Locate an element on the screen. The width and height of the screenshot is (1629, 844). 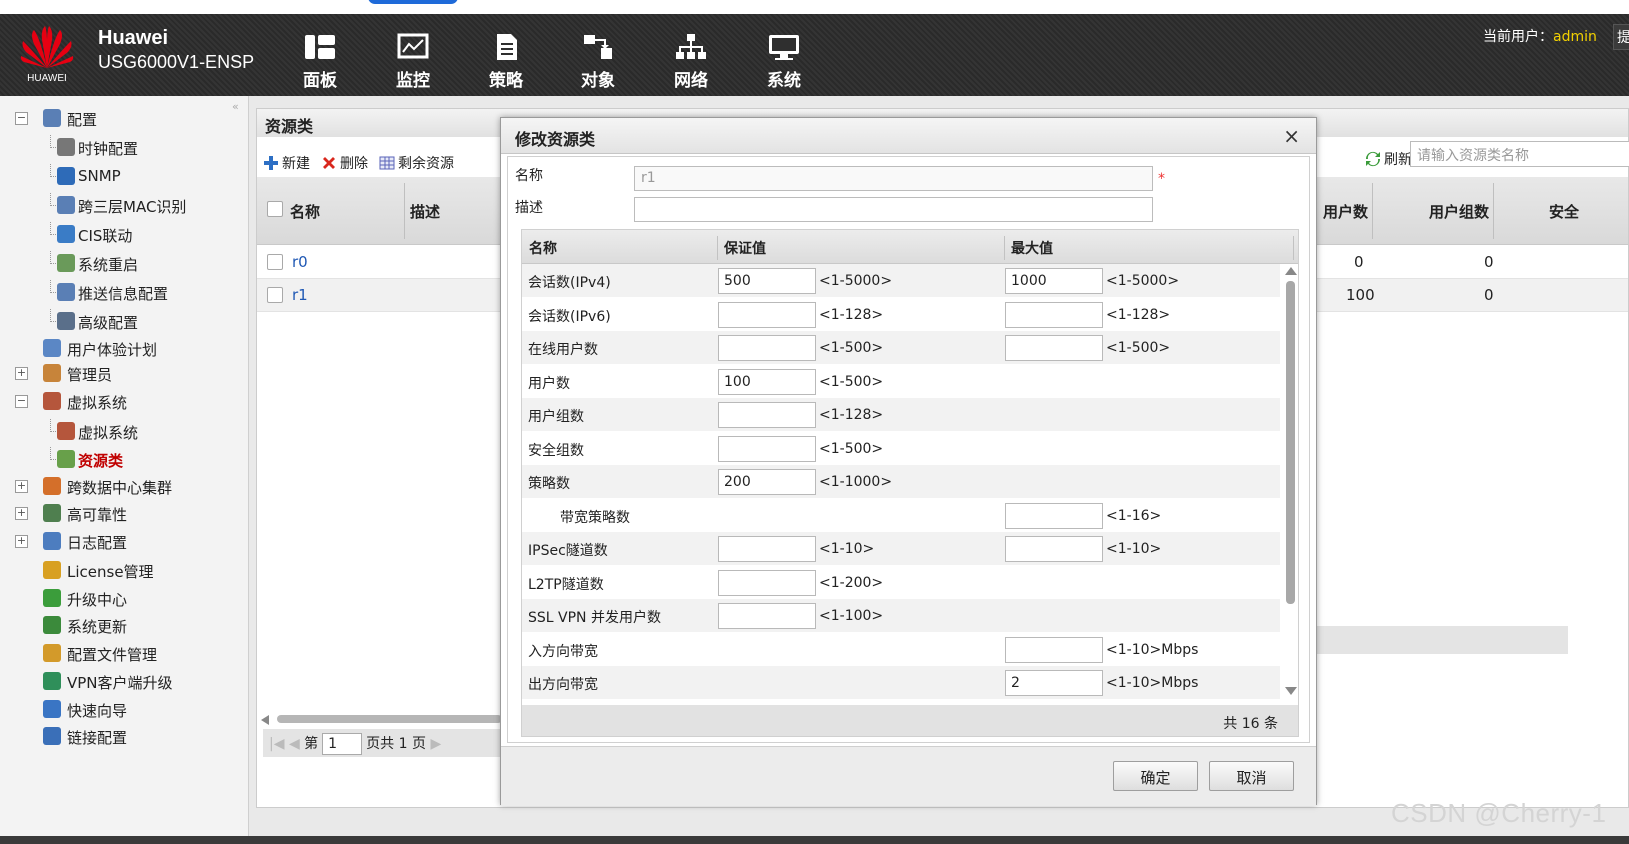
search-input: 请输入资源类名称 is located at coordinates (1519, 154).